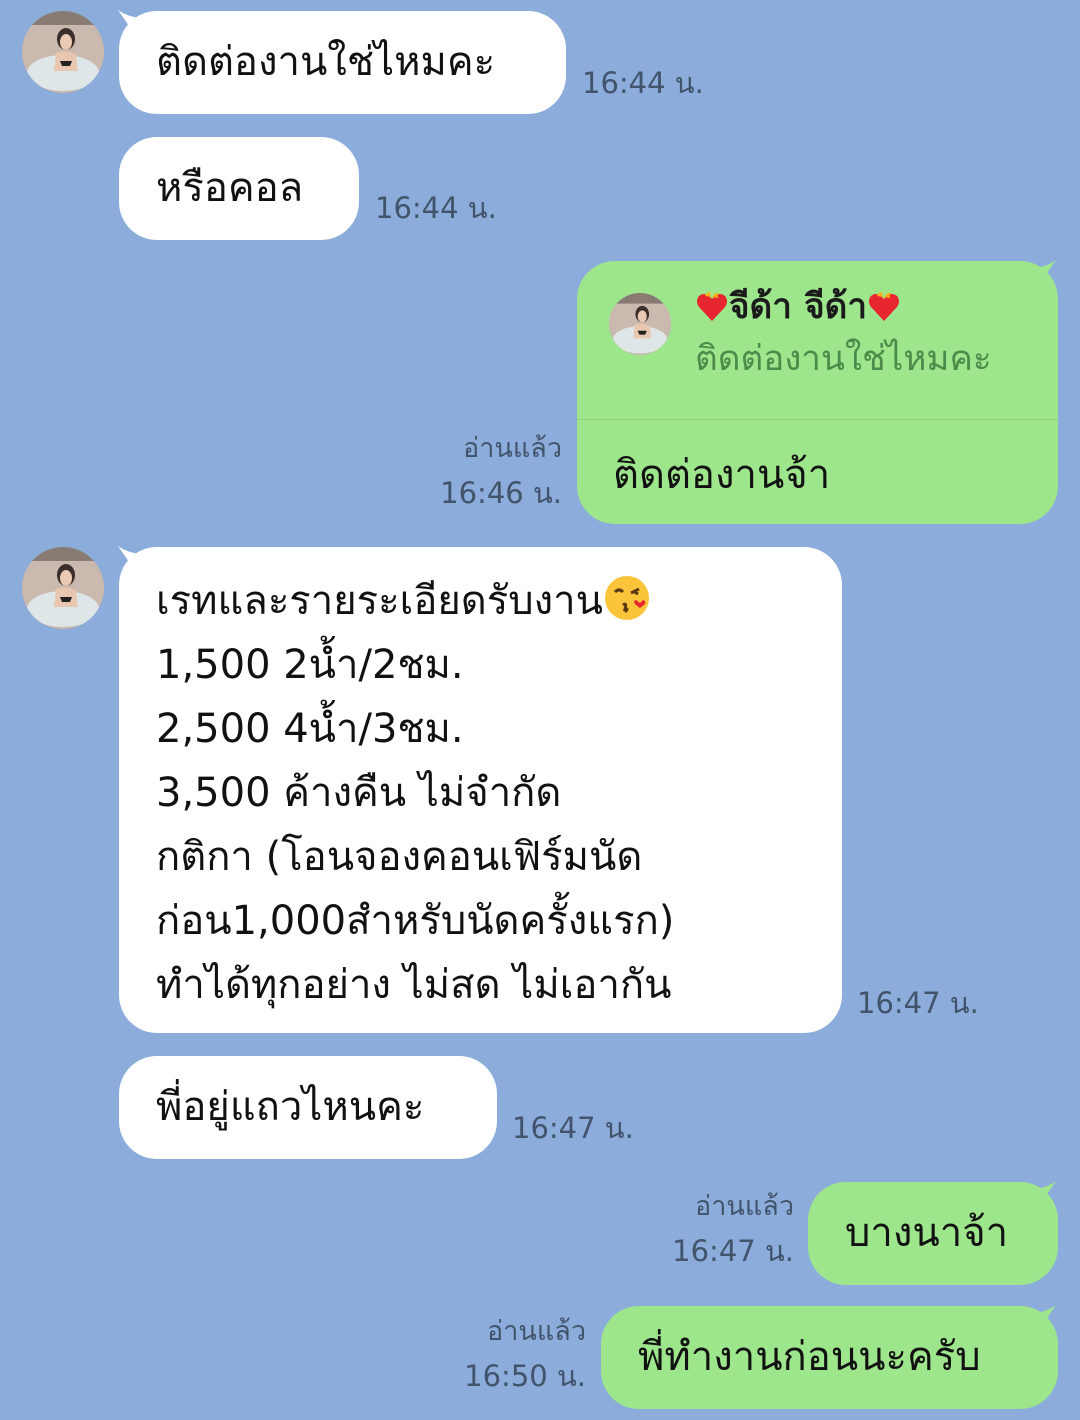 This screenshot has width=1080, height=1420. I want to click on reply-quoted-text: ติดต่องานใช่ไหมคะ, so click(843, 359).